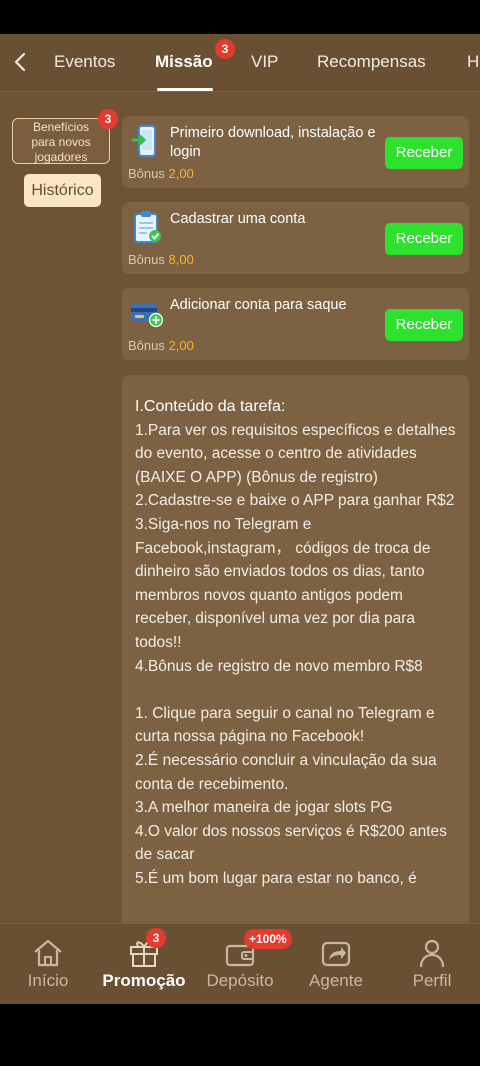 The width and height of the screenshot is (480, 1066). What do you see at coordinates (210, 406) in the screenshot?
I see `description-heading: I.Conteúdo da tarefa:` at bounding box center [210, 406].